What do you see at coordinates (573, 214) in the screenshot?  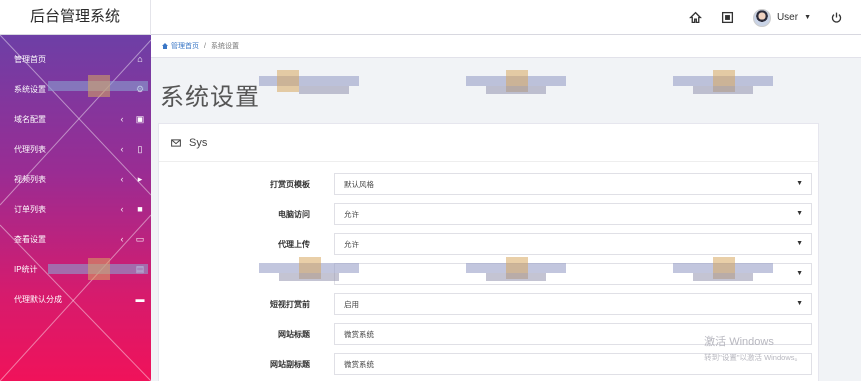 I see `pc-access-select: 允许 ▼` at bounding box center [573, 214].